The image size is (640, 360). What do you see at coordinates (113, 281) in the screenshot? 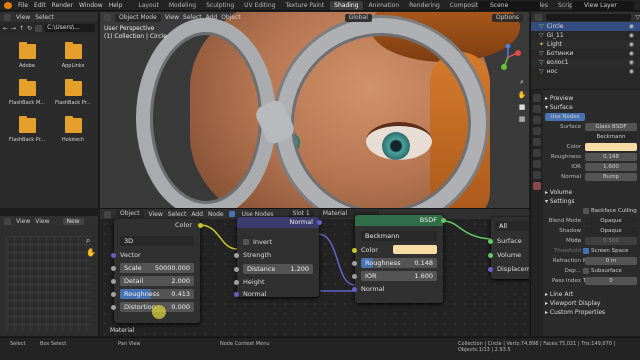
I see `detail-socket` at bounding box center [113, 281].